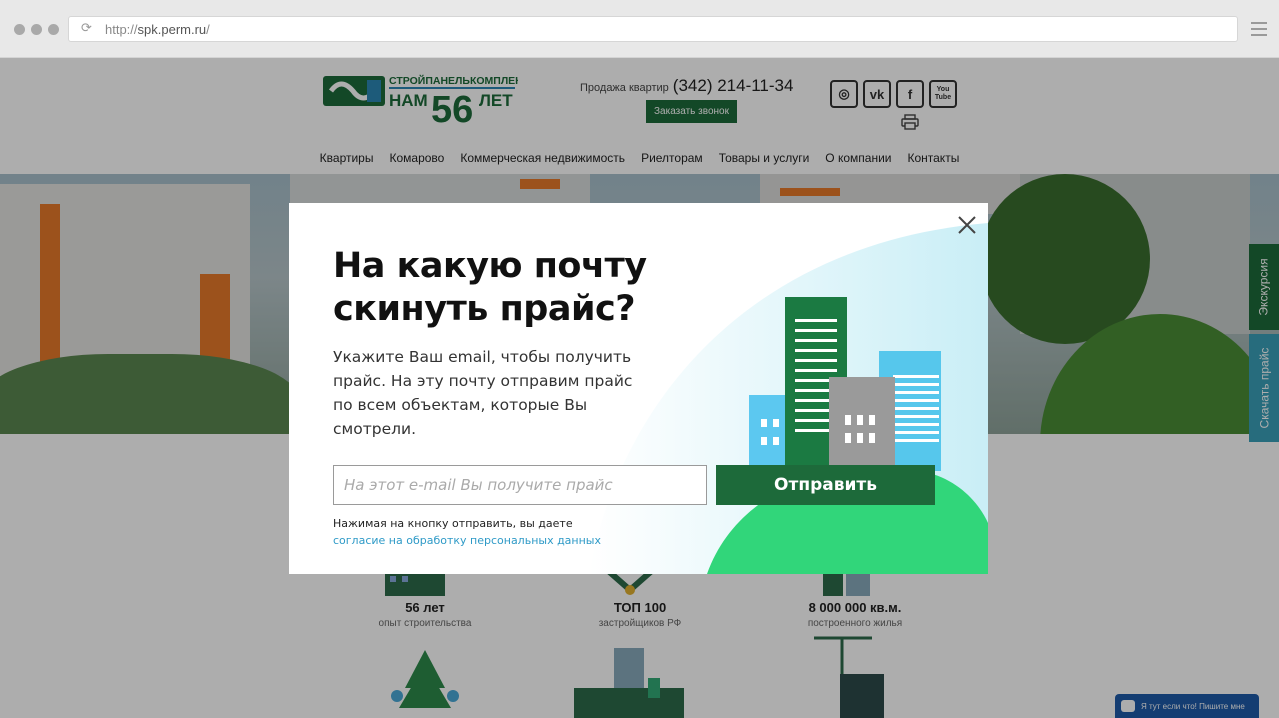  I want to click on browser-toolbar: ⟳ http://spk.perm.ru/, so click(639, 29).